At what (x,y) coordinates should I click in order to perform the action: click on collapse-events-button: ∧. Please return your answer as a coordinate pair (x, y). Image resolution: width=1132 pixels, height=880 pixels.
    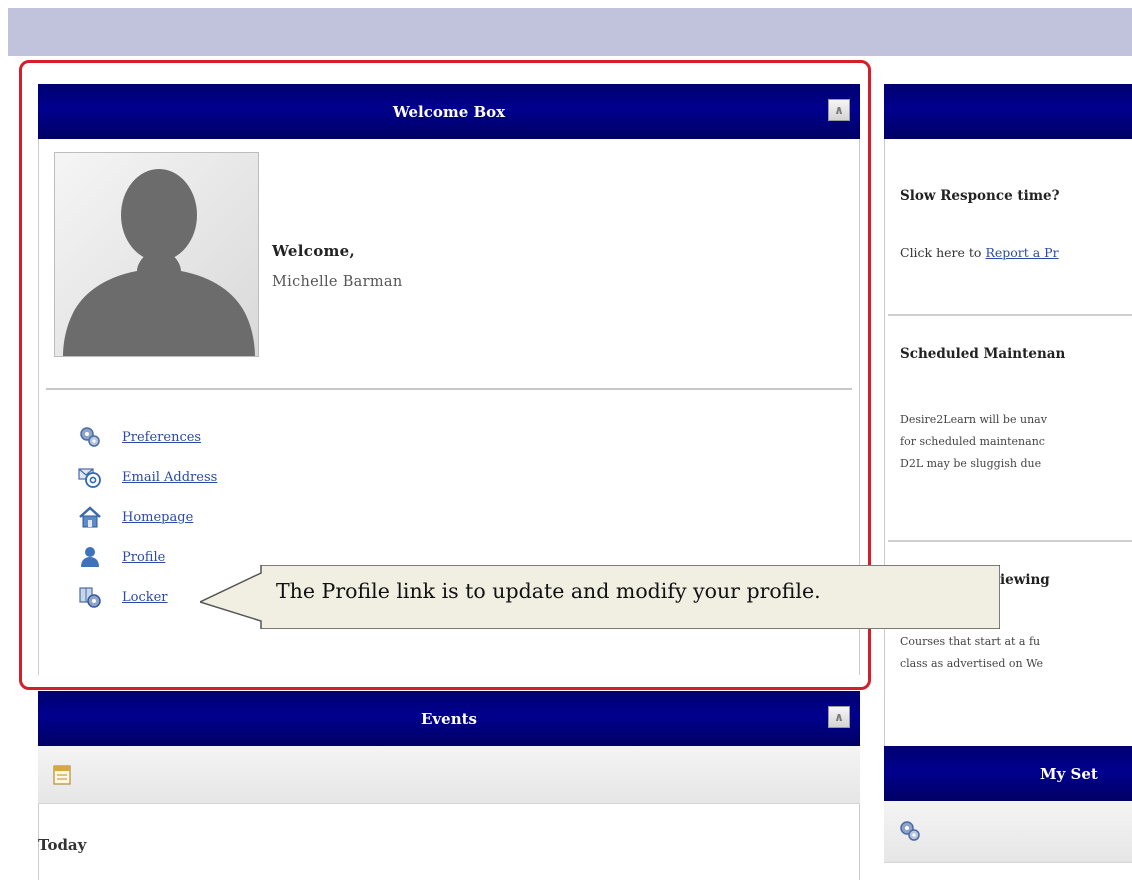
    Looking at the image, I should click on (839, 717).